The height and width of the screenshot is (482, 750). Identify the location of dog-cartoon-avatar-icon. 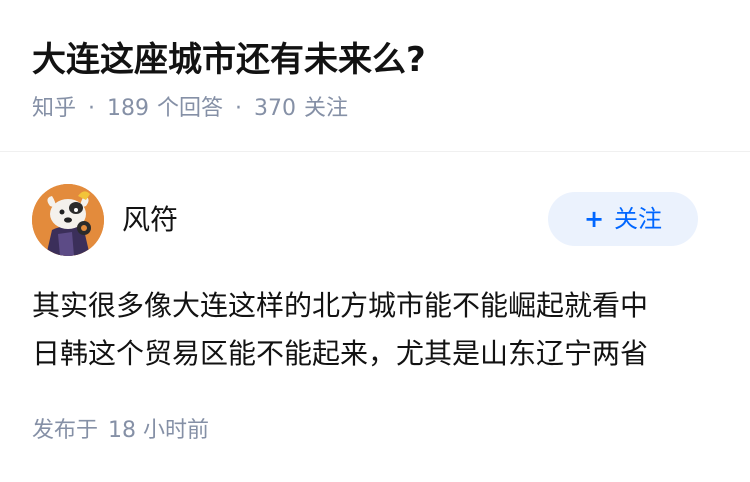
(68, 220).